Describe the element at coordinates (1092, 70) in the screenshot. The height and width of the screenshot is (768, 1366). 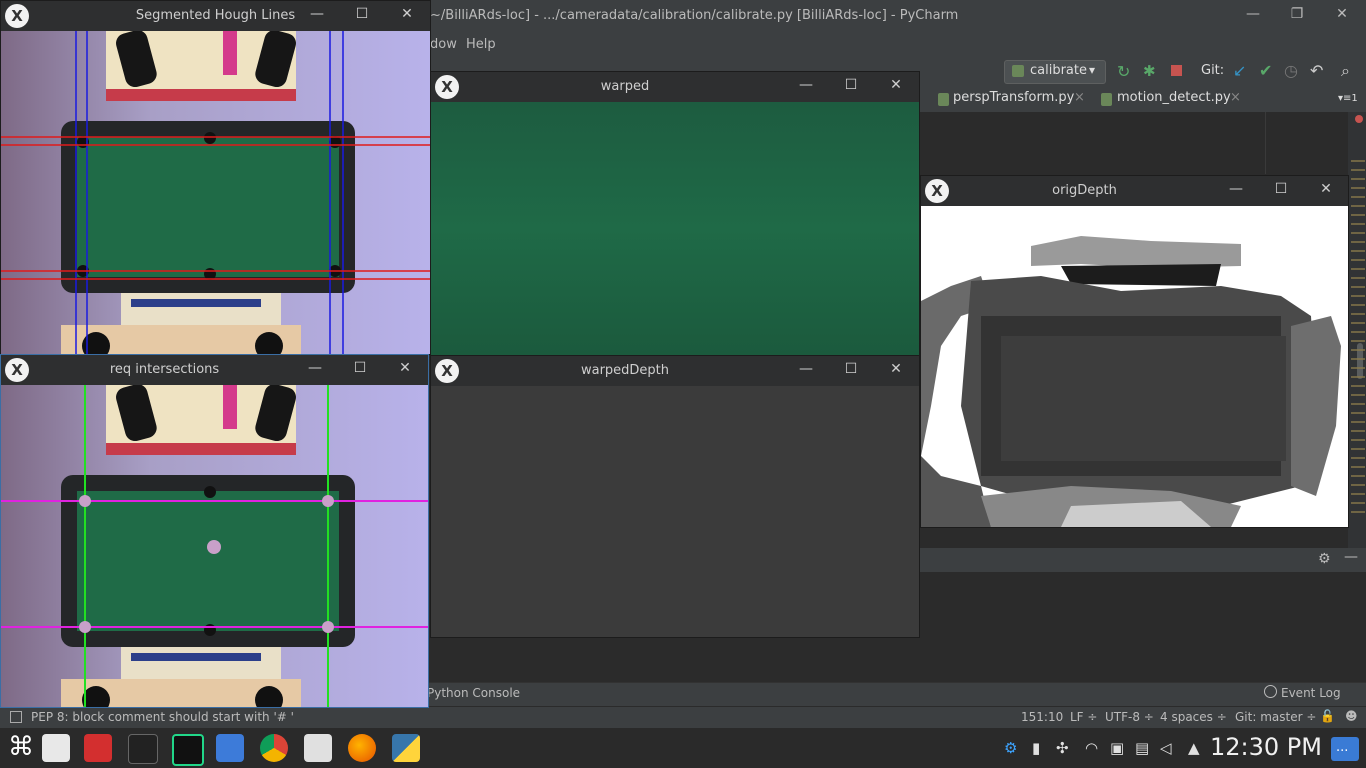
I see `chevron-down-icon: ▾` at that location.